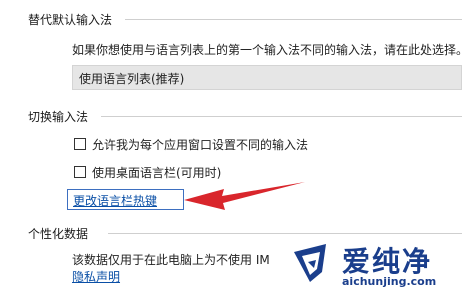 The image size is (462, 292). What do you see at coordinates (171, 260) in the screenshot?
I see `personalization-description: 该数据仅用于在此电脑上为不使用 IM` at bounding box center [171, 260].